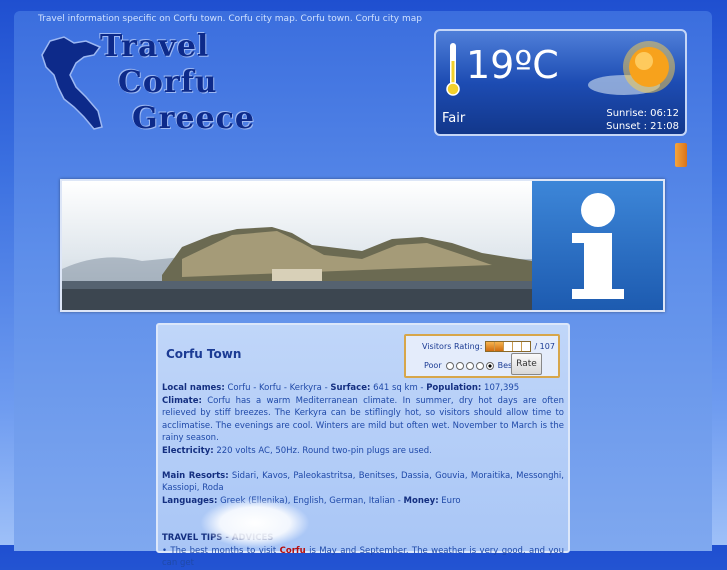 The image size is (727, 570). I want to click on site-logo: Travel Corfu Greece, so click(150, 84).